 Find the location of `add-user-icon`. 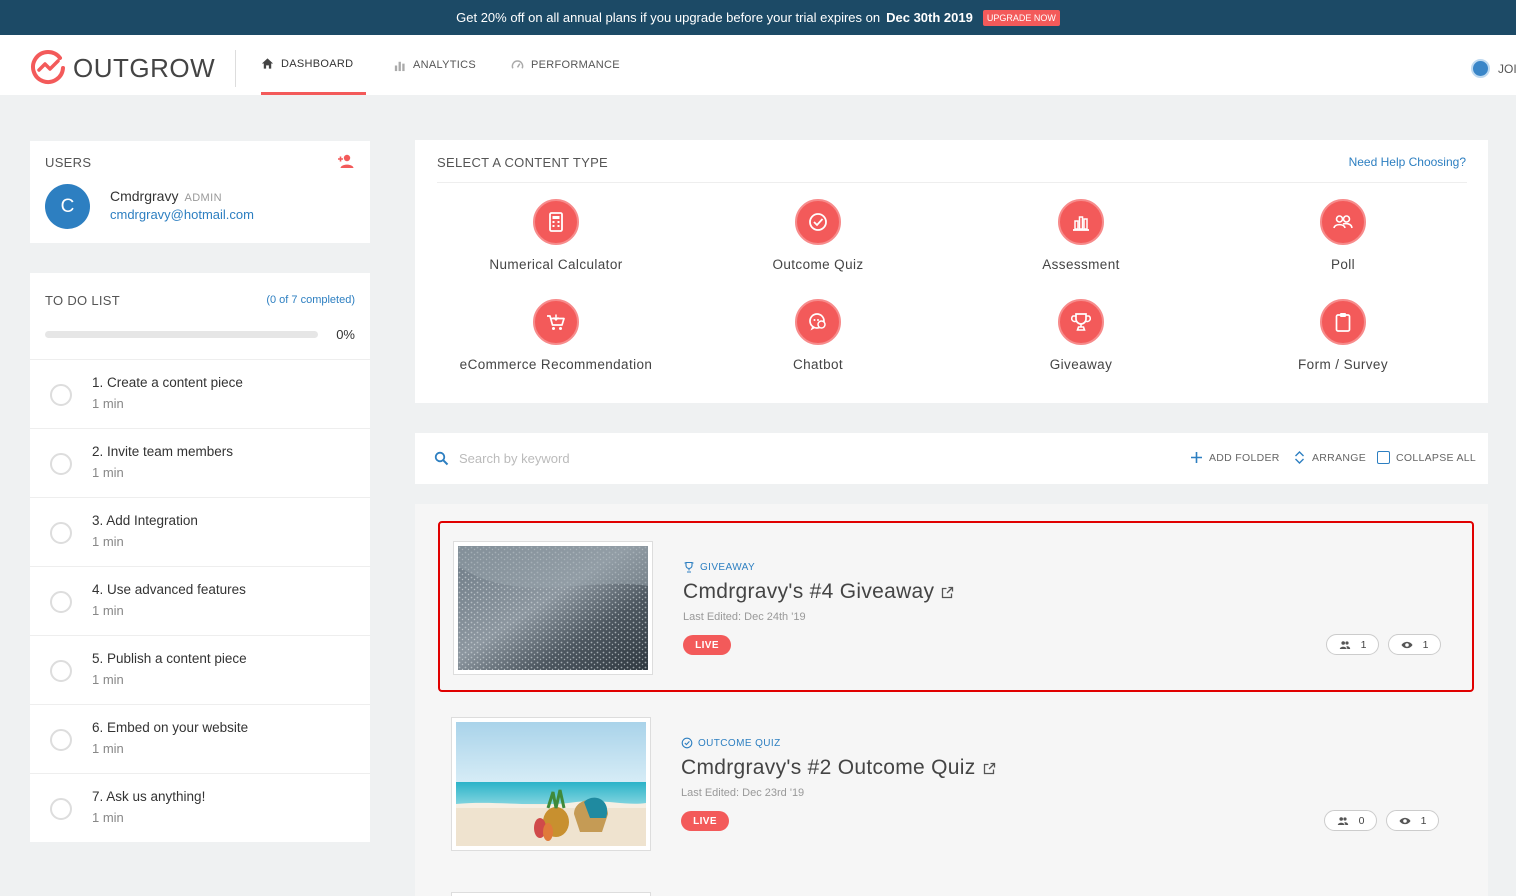

add-user-icon is located at coordinates (346, 161).